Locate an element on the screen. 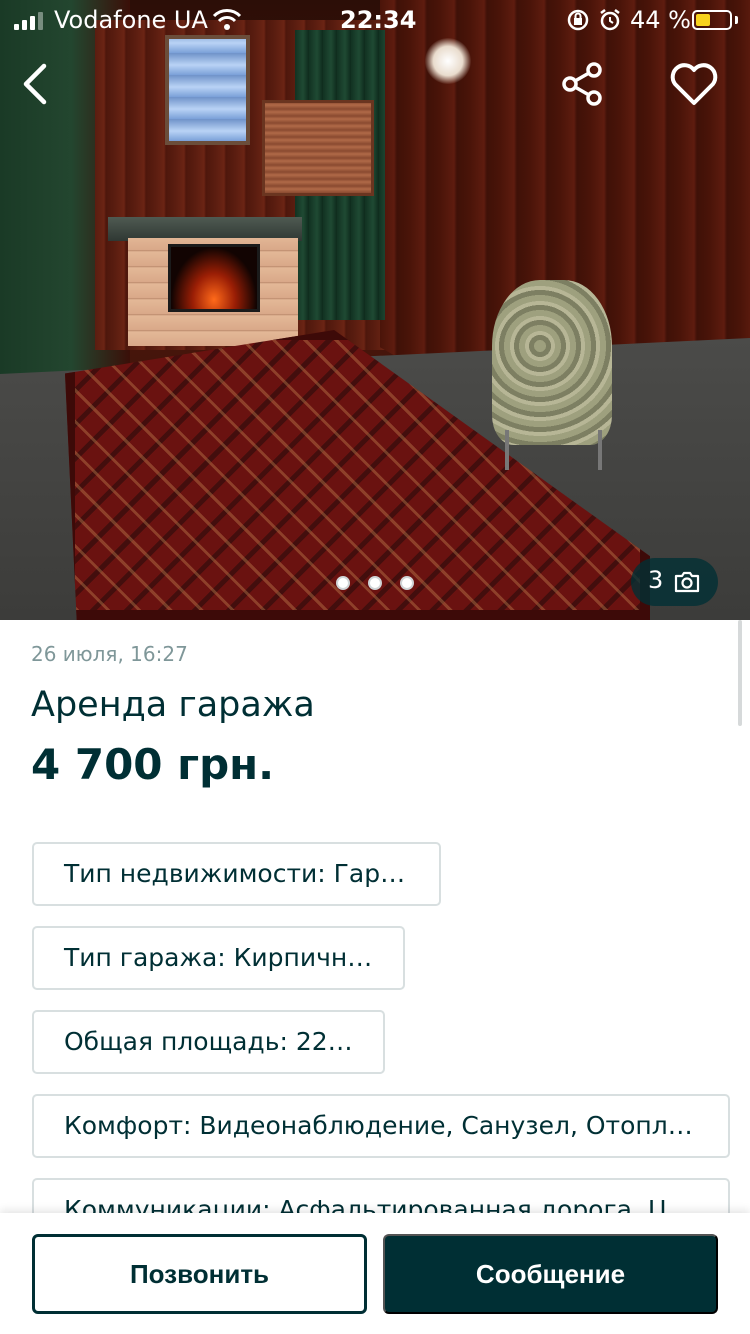  share-button is located at coordinates (582, 84).